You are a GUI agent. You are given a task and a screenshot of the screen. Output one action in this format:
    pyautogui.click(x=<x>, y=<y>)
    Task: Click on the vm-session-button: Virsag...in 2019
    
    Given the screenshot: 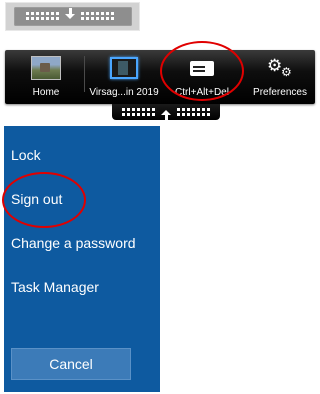 What is the action you would take?
    pyautogui.click(x=124, y=77)
    